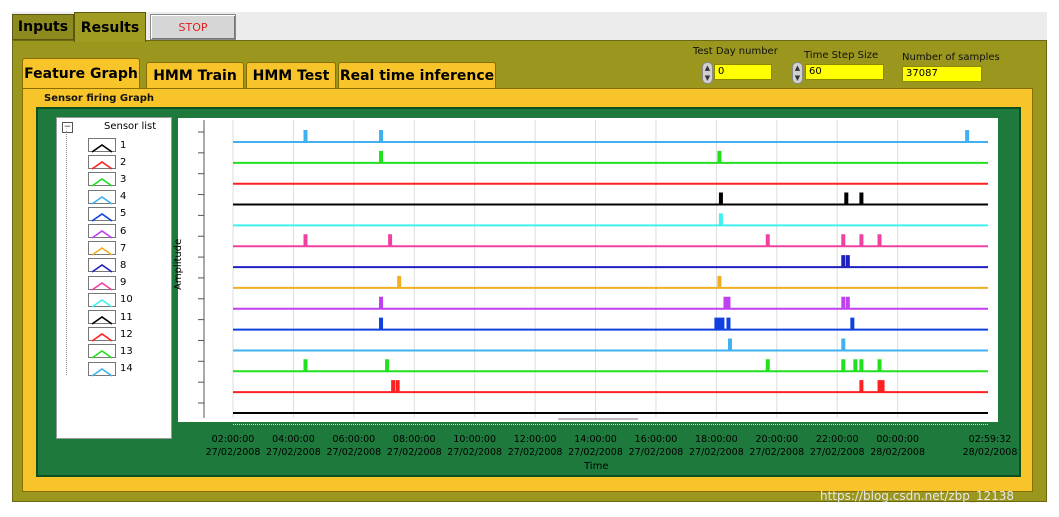 This screenshot has width=1059, height=517. What do you see at coordinates (656, 446) in the screenshot?
I see `x-tick-label: 16:00:00 27/02/2008` at bounding box center [656, 446].